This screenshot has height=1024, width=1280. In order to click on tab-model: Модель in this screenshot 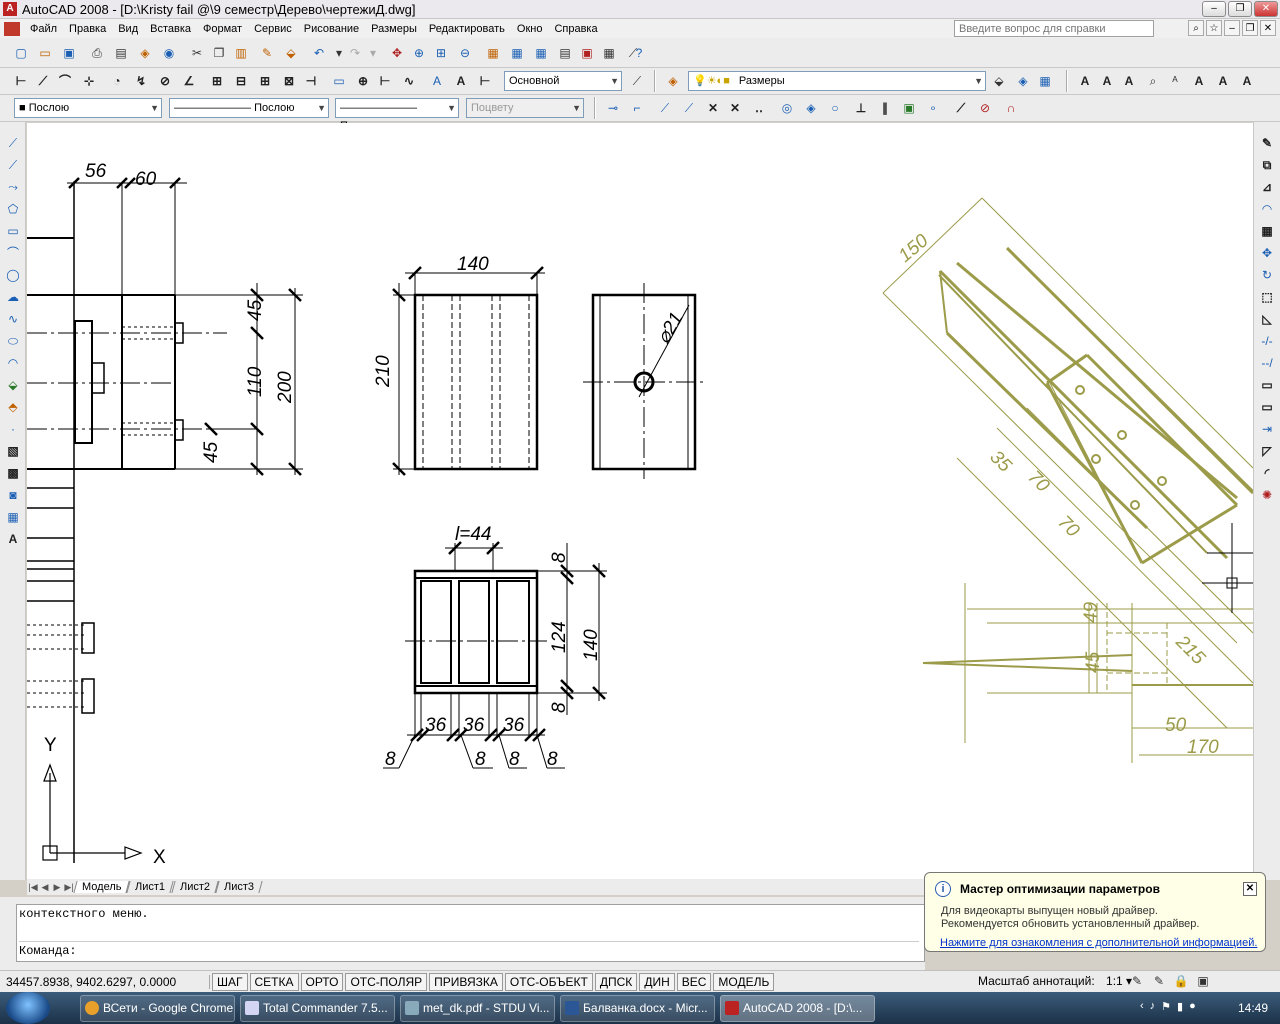, I will do `click(102, 887)`.